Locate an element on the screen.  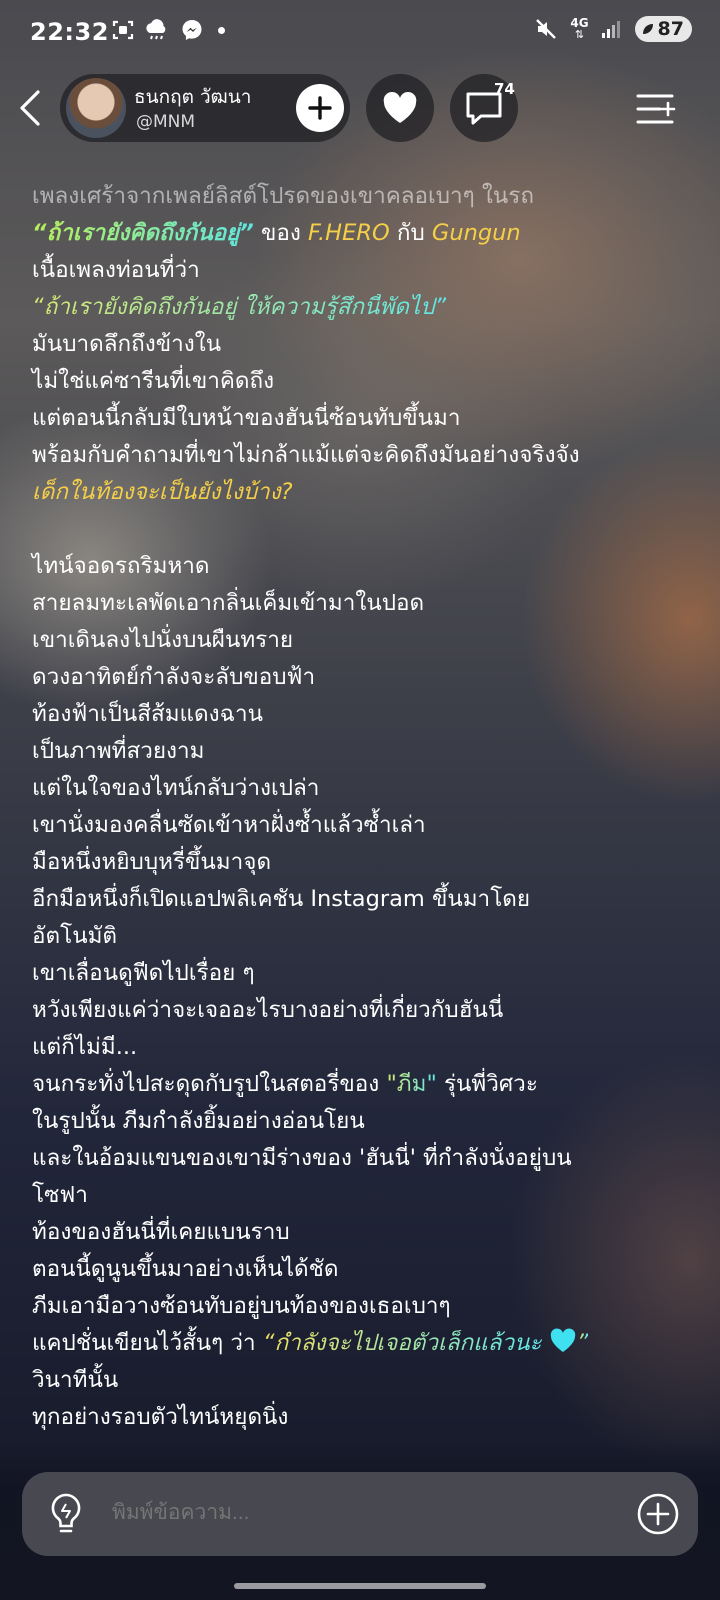
comment-input is located at coordinates (347, 1513).